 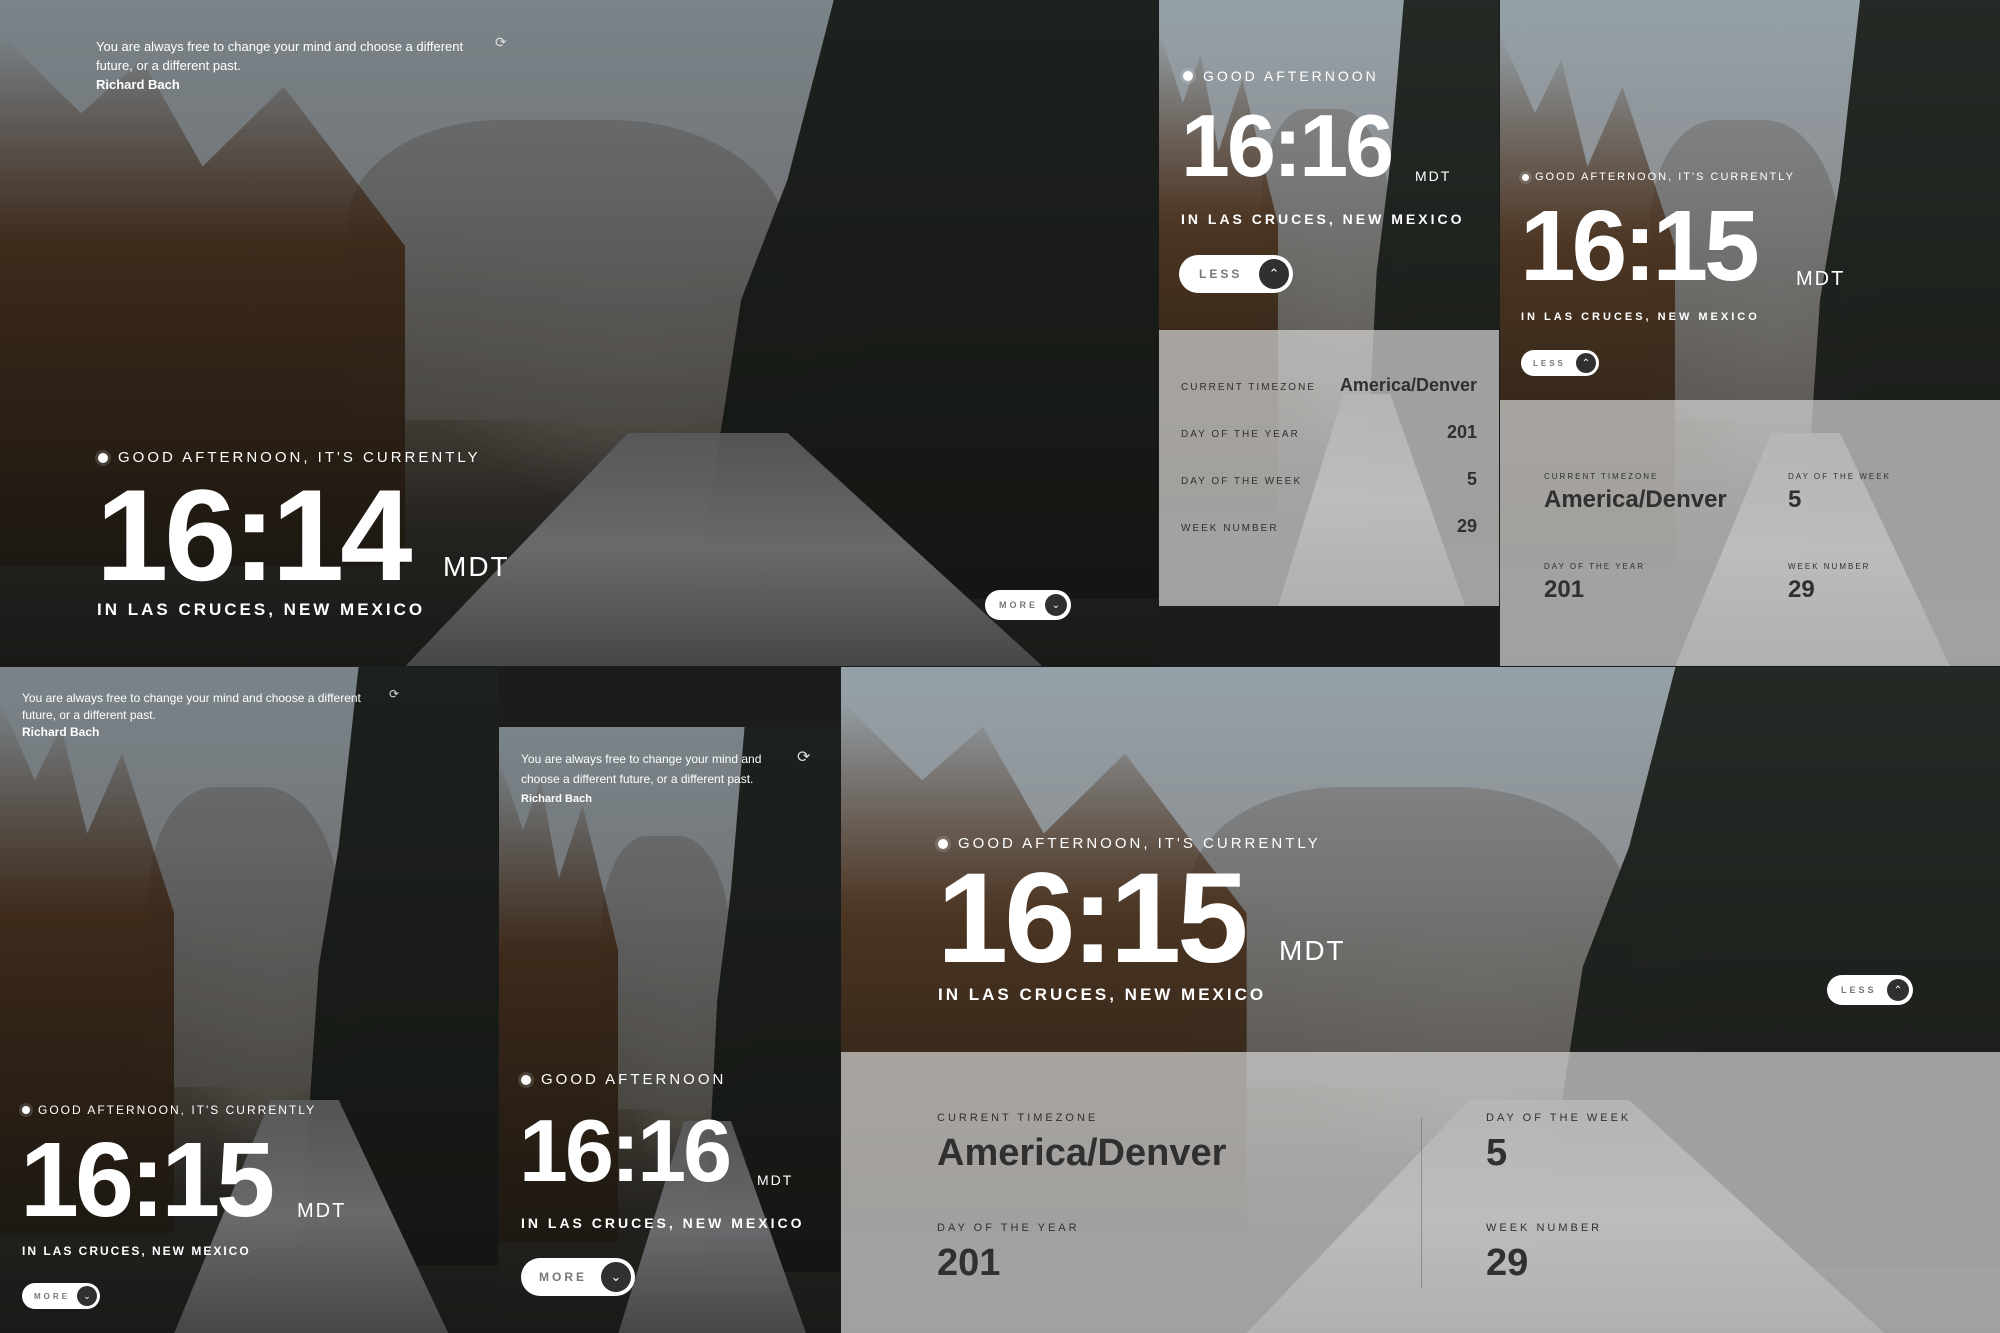 I want to click on current-time: 16:14, so click(x=254, y=535).